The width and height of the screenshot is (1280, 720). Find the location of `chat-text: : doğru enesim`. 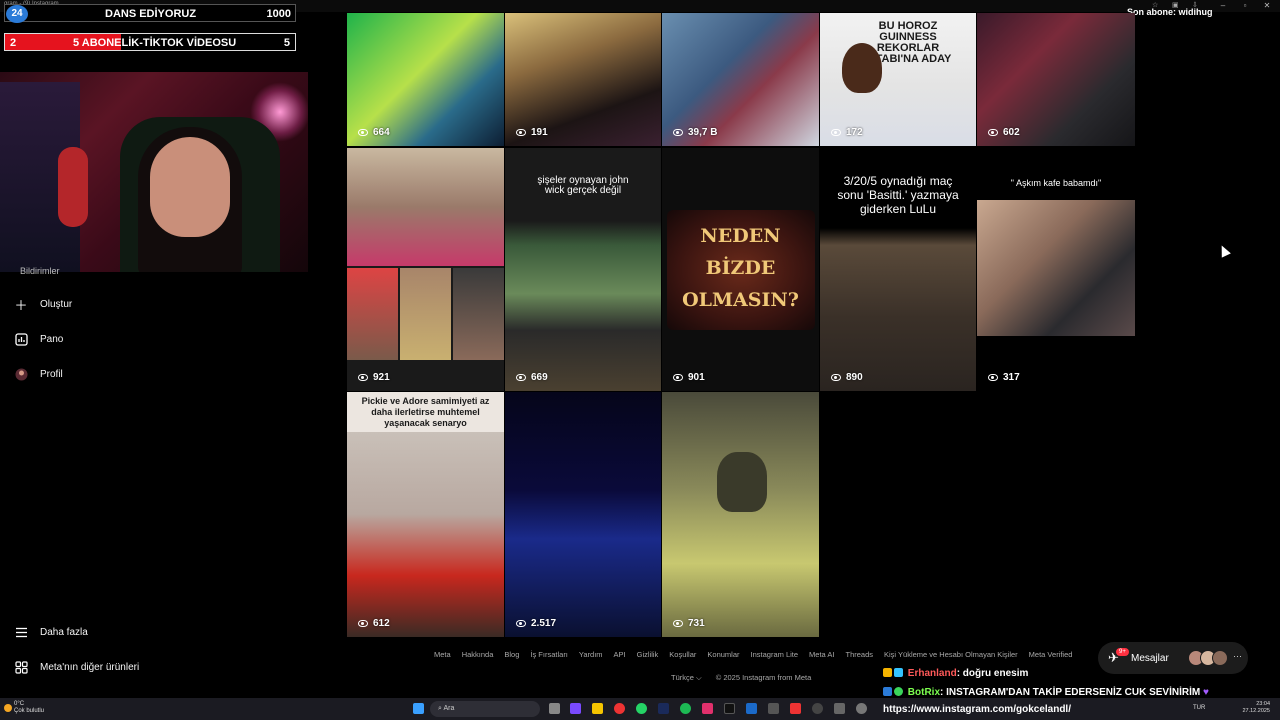

chat-text: : doğru enesim is located at coordinates (992, 673).